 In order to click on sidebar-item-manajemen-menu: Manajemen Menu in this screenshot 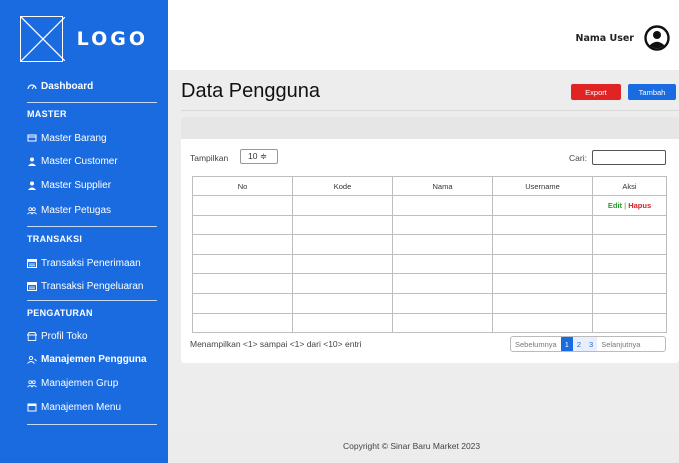, I will do `click(84, 407)`.